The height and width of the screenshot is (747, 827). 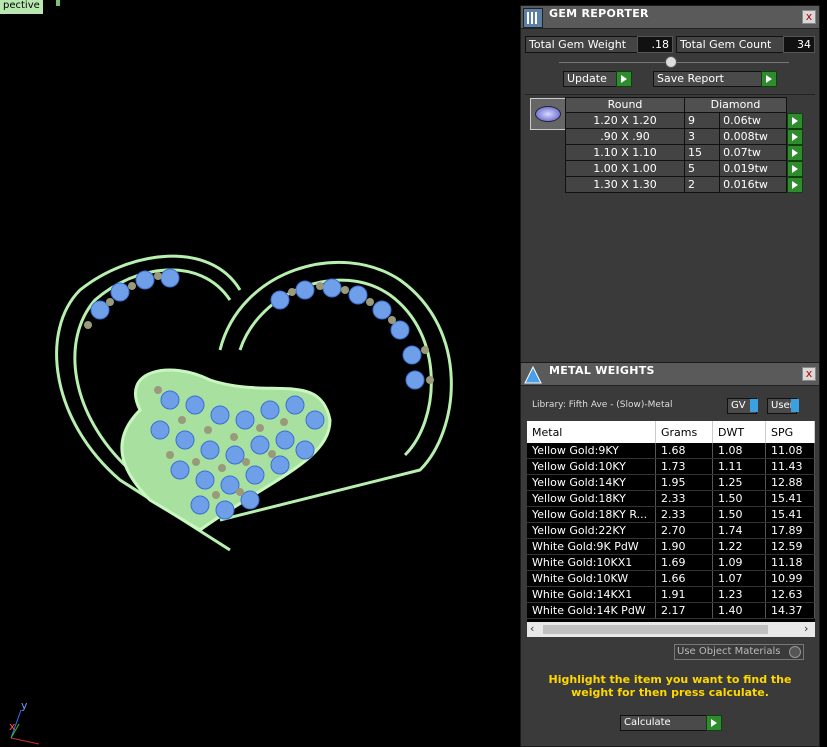 I want to click on calculate-go-icon, so click(x=714, y=723).